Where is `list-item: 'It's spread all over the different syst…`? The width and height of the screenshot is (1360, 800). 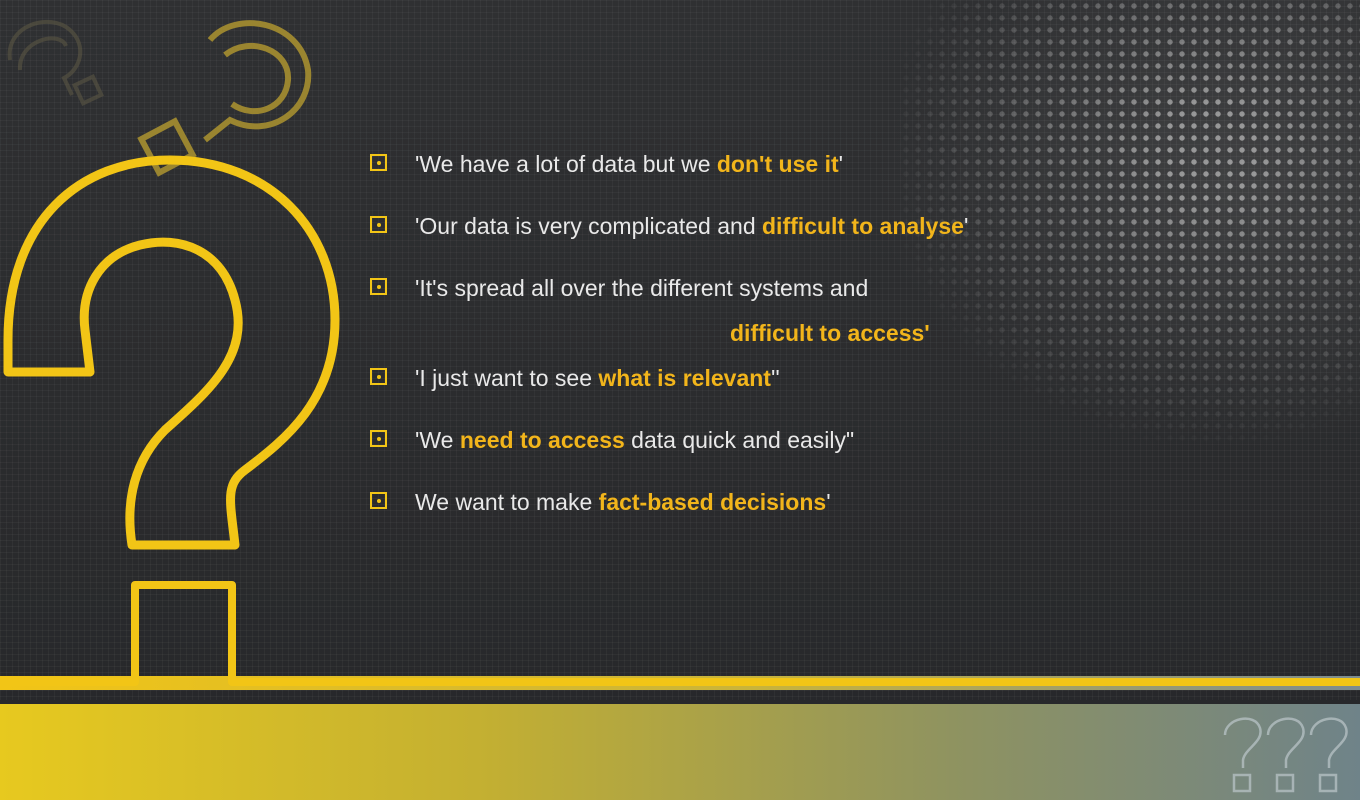 list-item: 'It's spread all over the different syst… is located at coordinates (720, 315).